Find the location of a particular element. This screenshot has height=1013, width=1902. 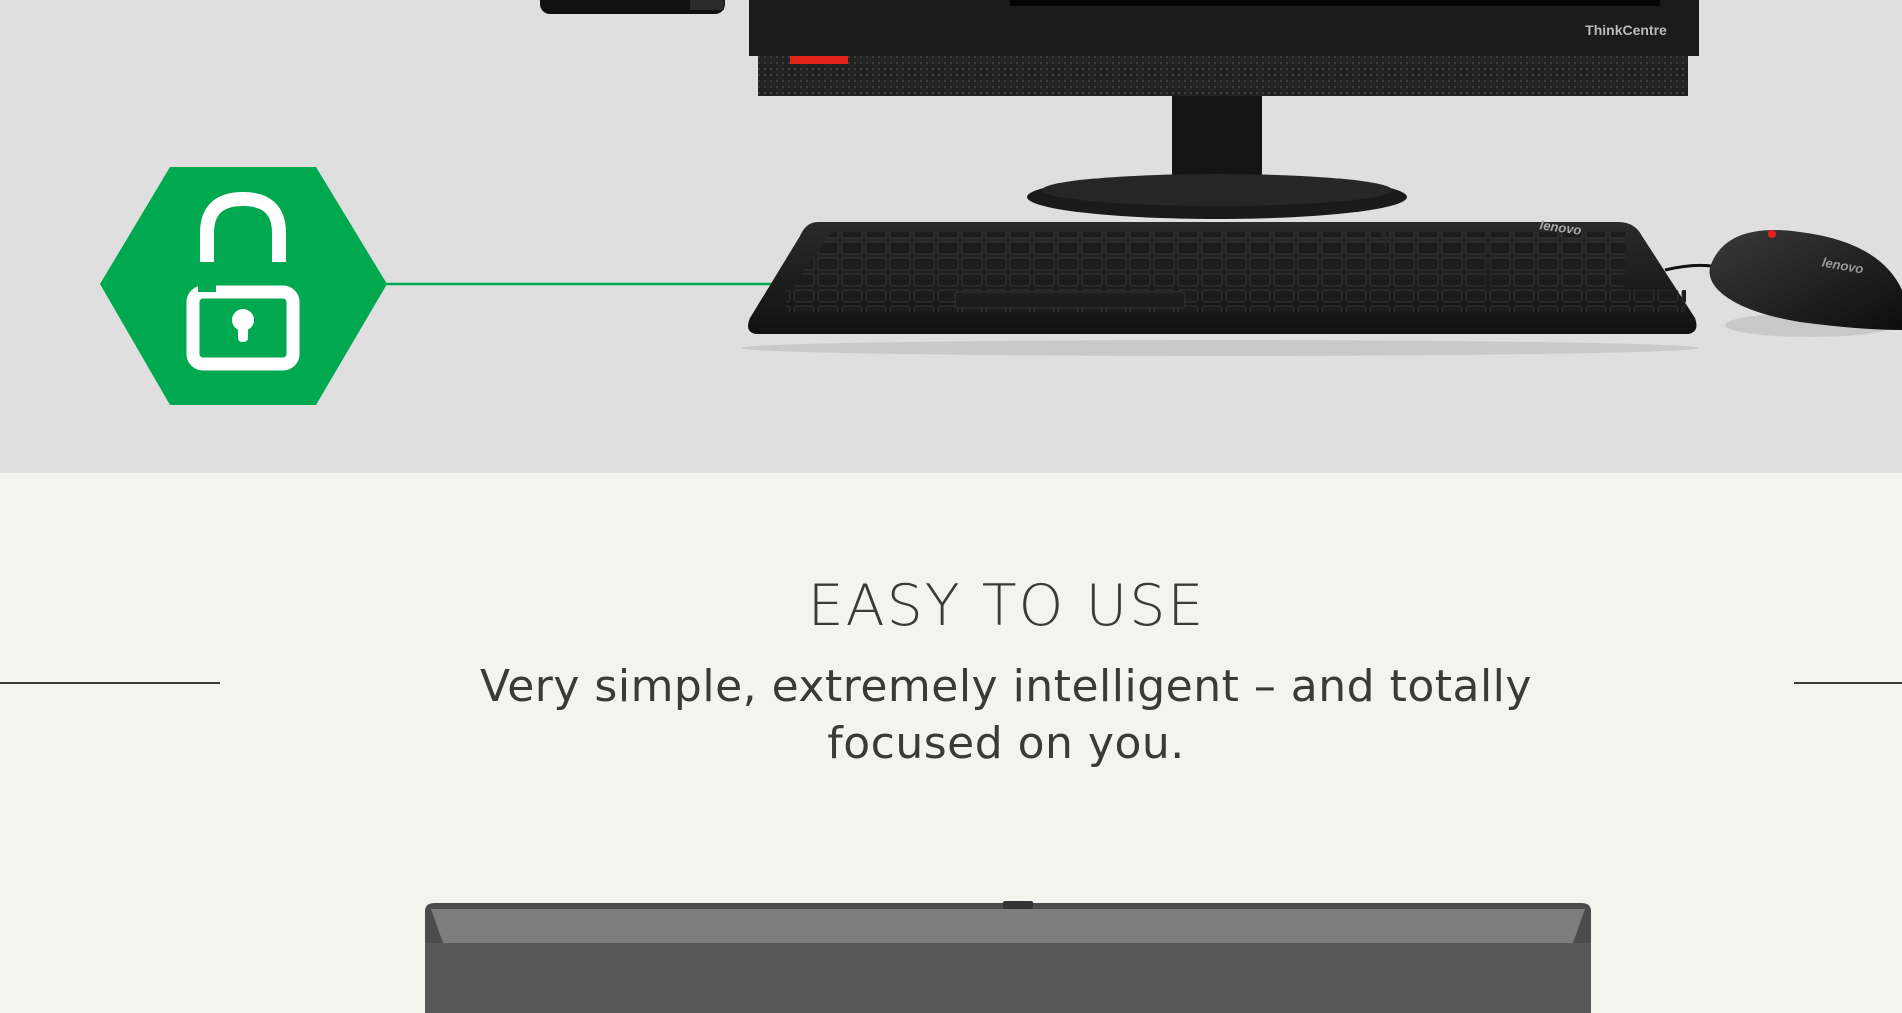

divider-right is located at coordinates (1848, 683).